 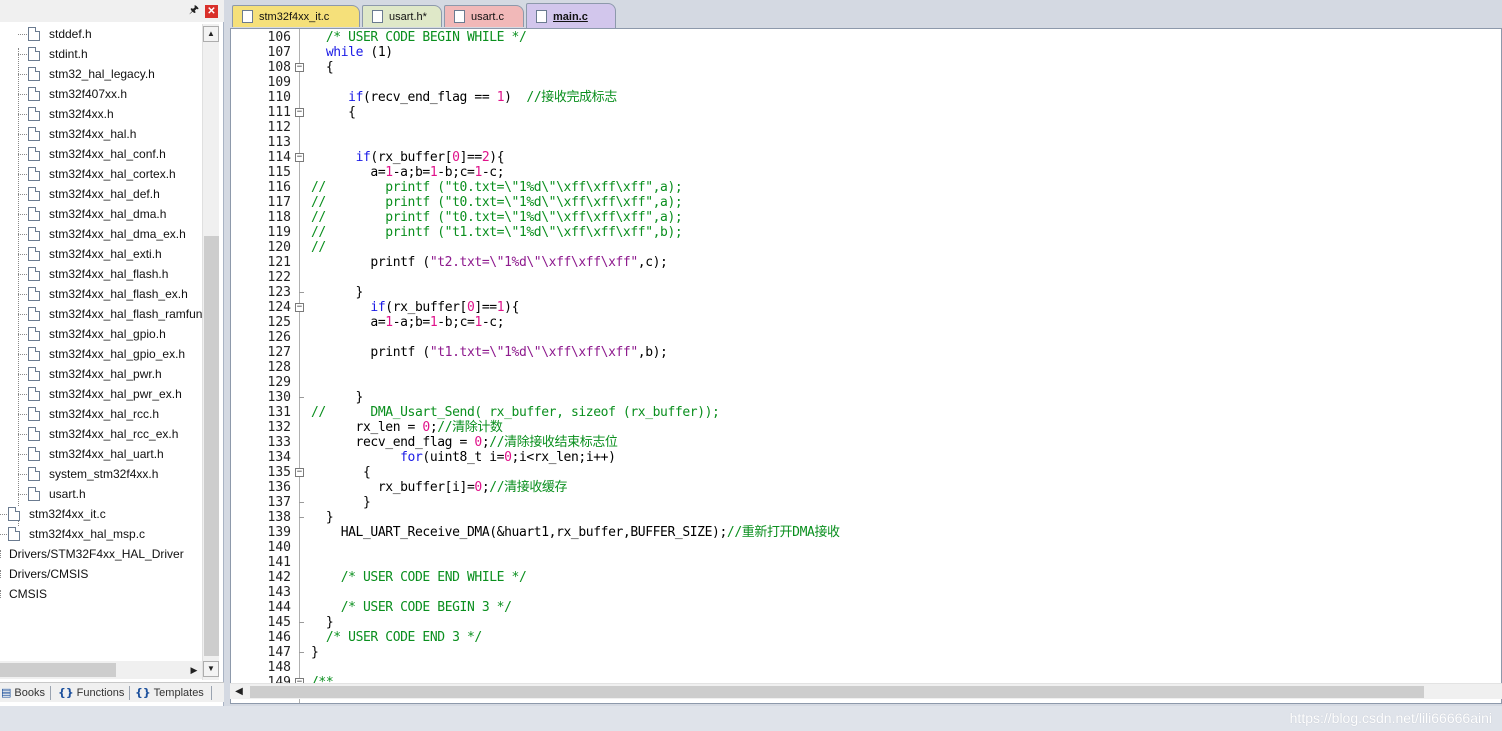 I want to click on tree-file-item: system_stm32f4xx.h, so click(x=115, y=474).